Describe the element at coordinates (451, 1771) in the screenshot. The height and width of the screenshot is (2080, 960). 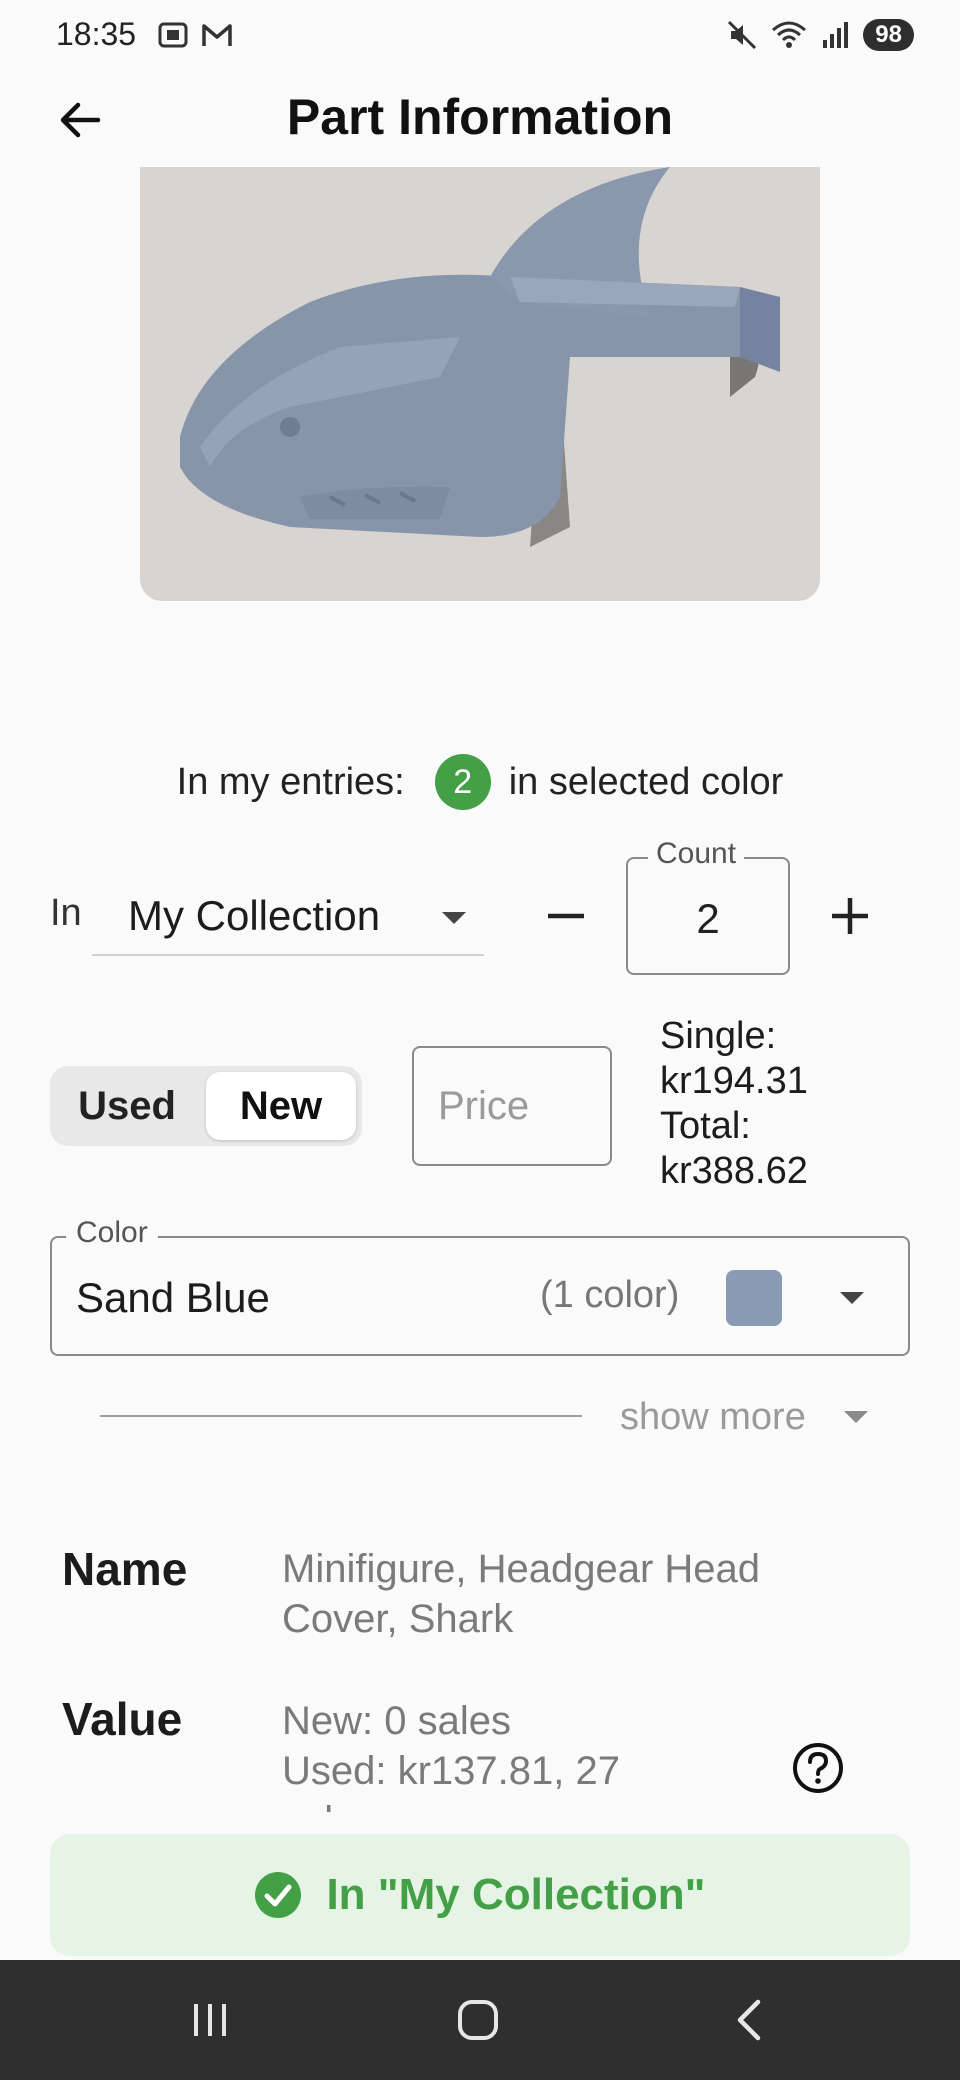
I see `value-line-2: Used: kr137.81, 27` at that location.